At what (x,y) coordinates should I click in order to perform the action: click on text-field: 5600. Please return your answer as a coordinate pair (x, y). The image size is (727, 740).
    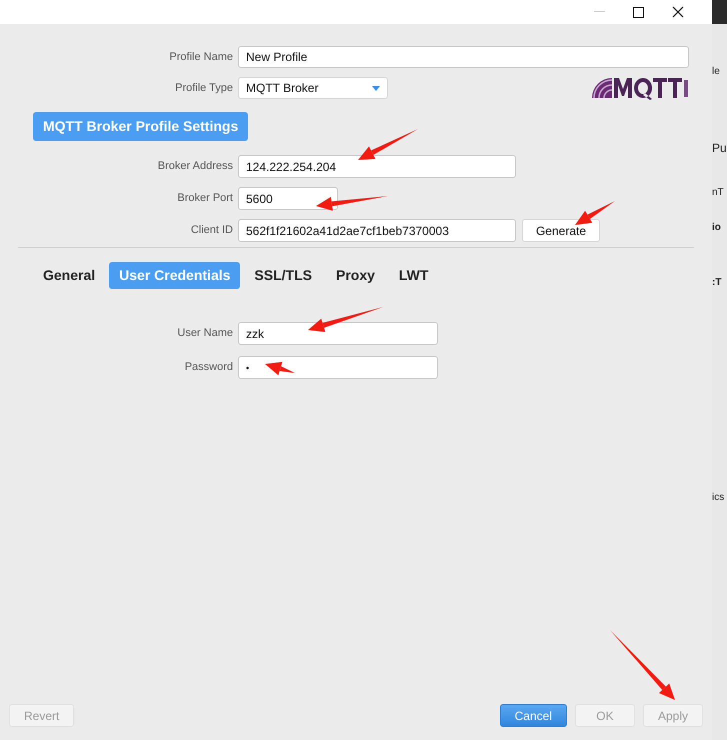
    Looking at the image, I should click on (288, 198).